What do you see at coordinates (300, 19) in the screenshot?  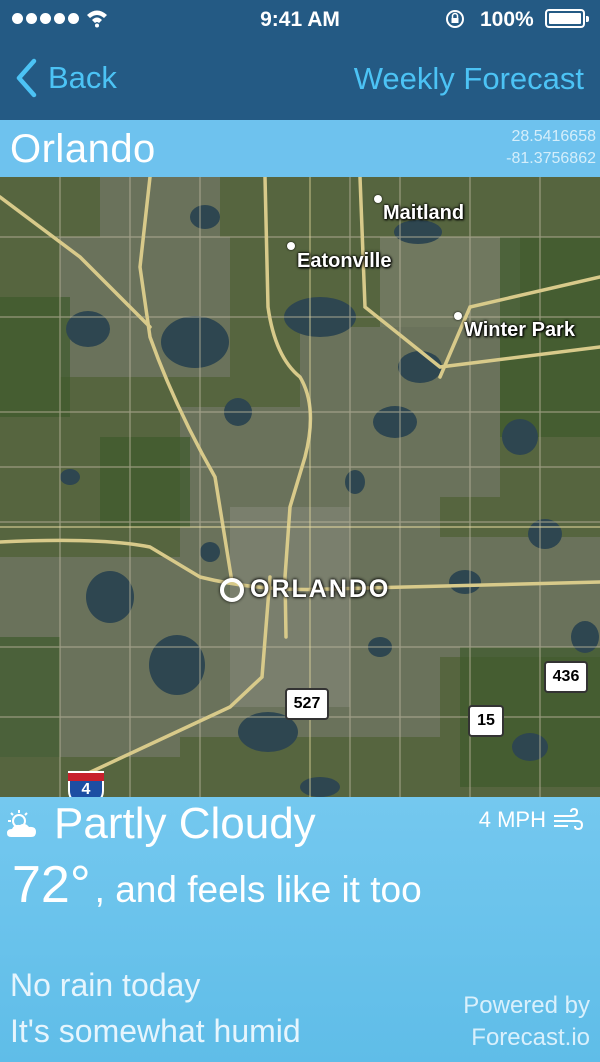 I see `status-bar: 9:41 AM 100%` at bounding box center [300, 19].